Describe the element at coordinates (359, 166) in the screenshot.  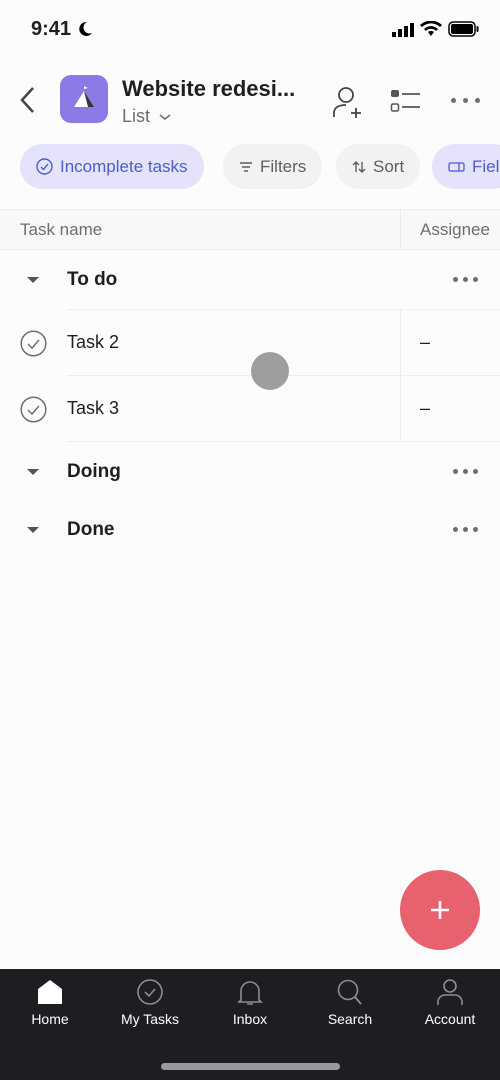
I see `sort-icon` at that location.